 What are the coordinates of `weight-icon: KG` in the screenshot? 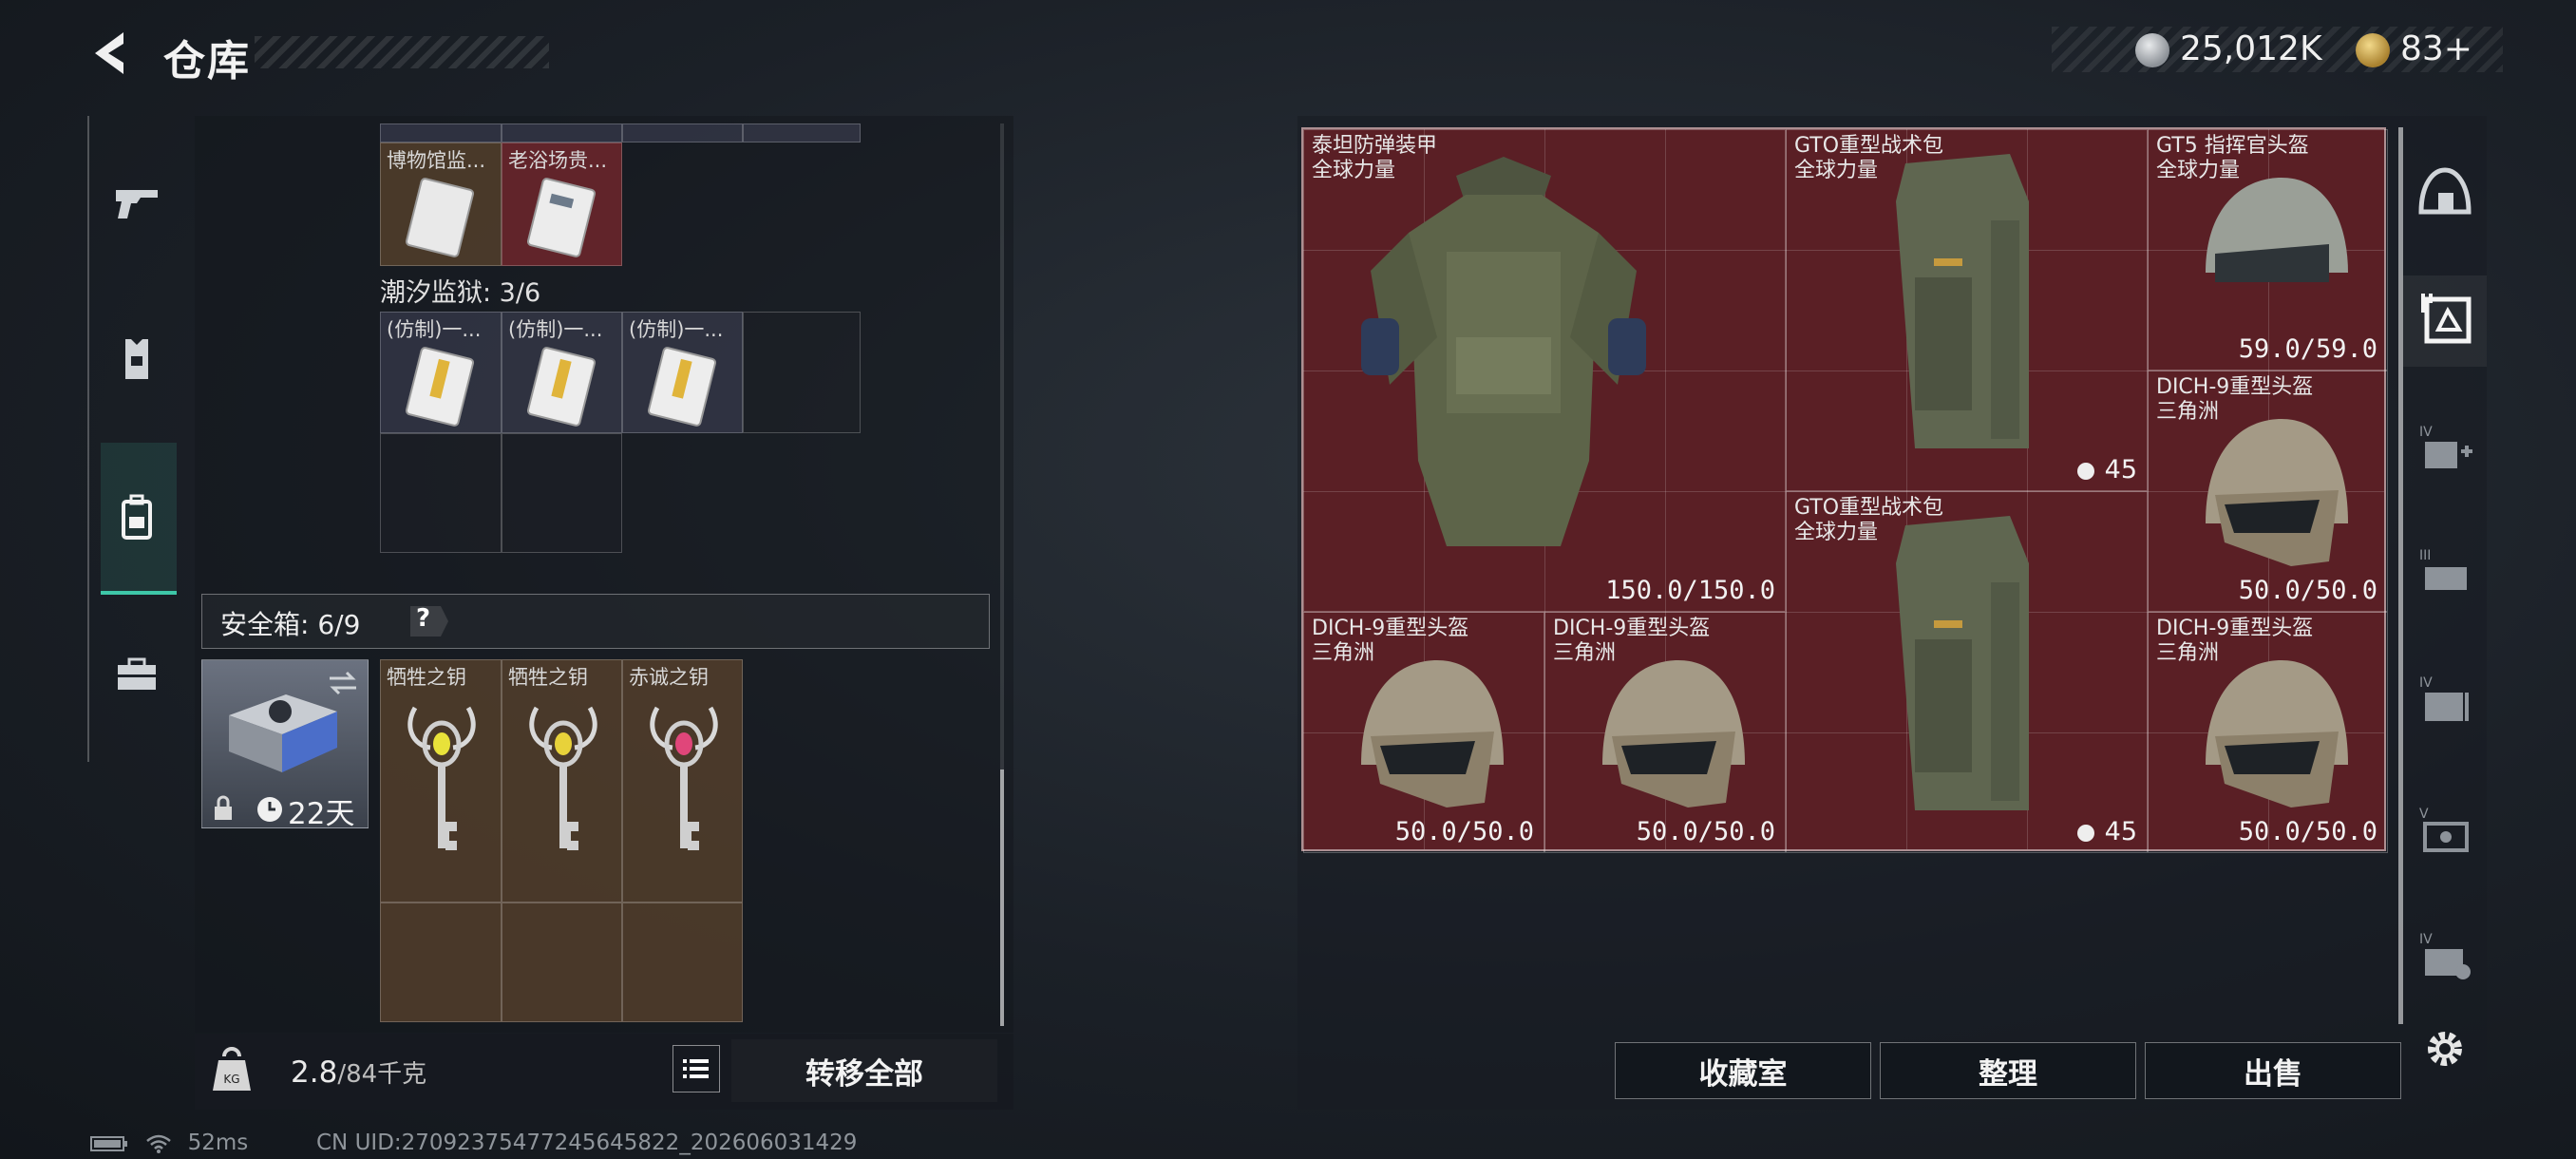 It's located at (232, 1070).